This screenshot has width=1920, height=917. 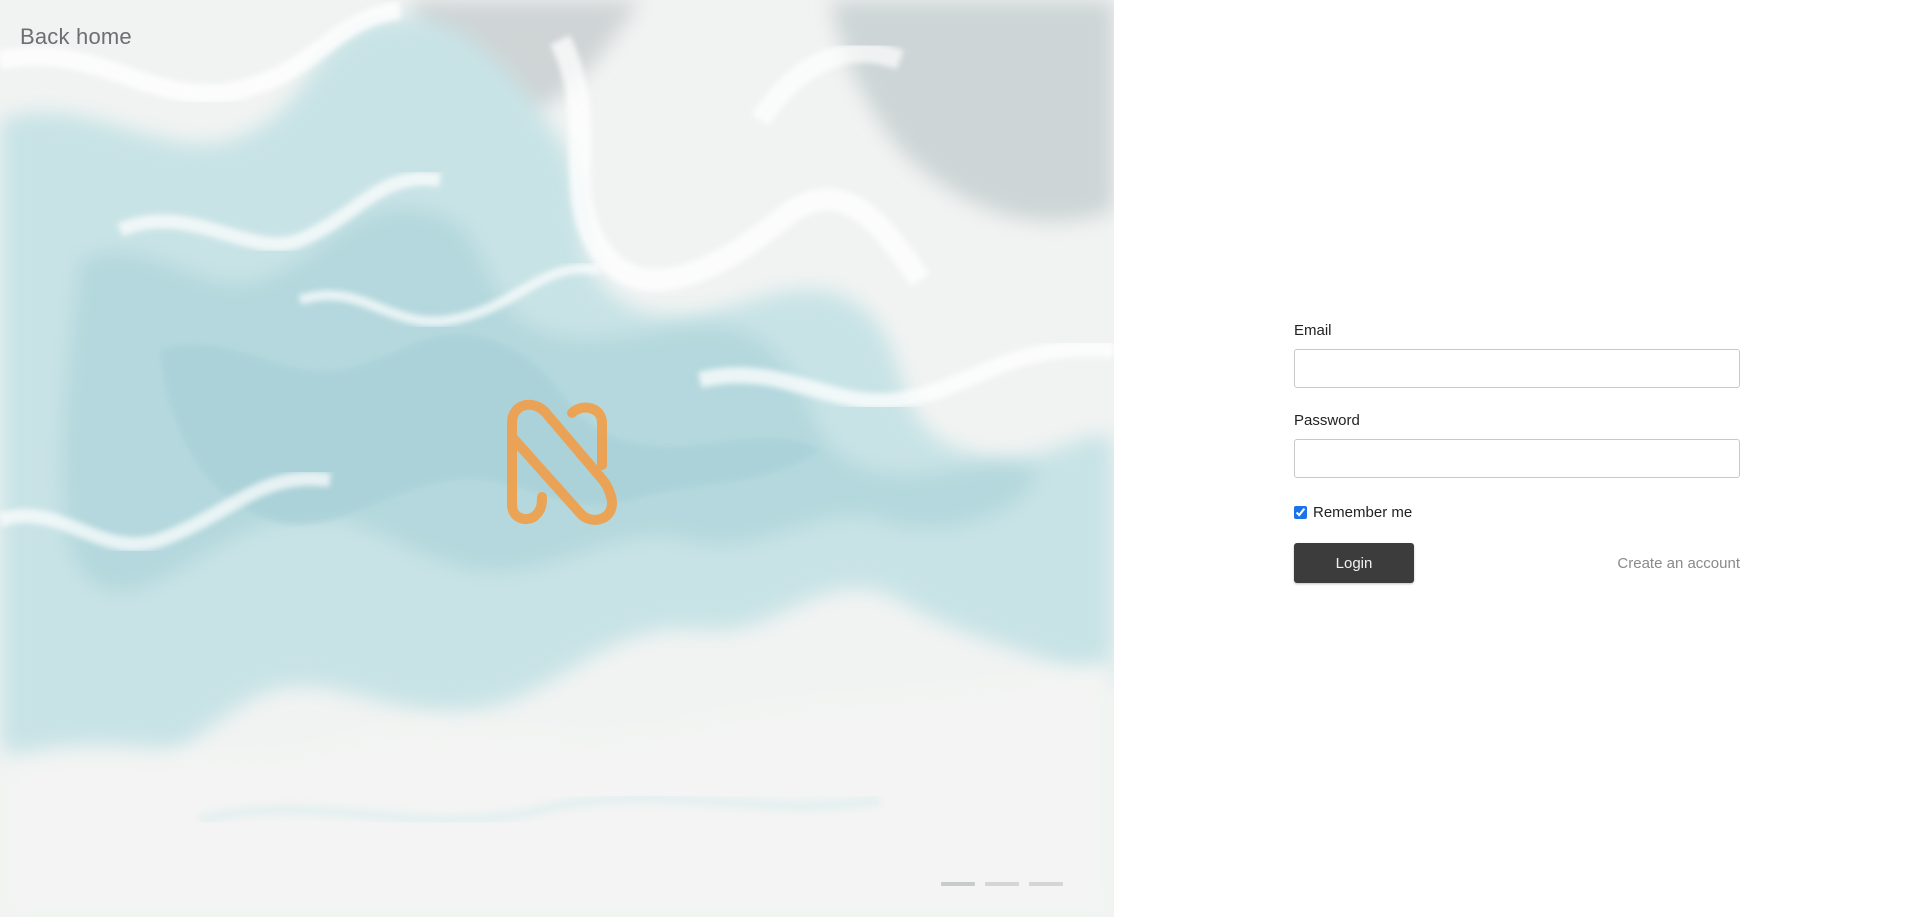 I want to click on remember-me-checkbox, so click(x=1300, y=512).